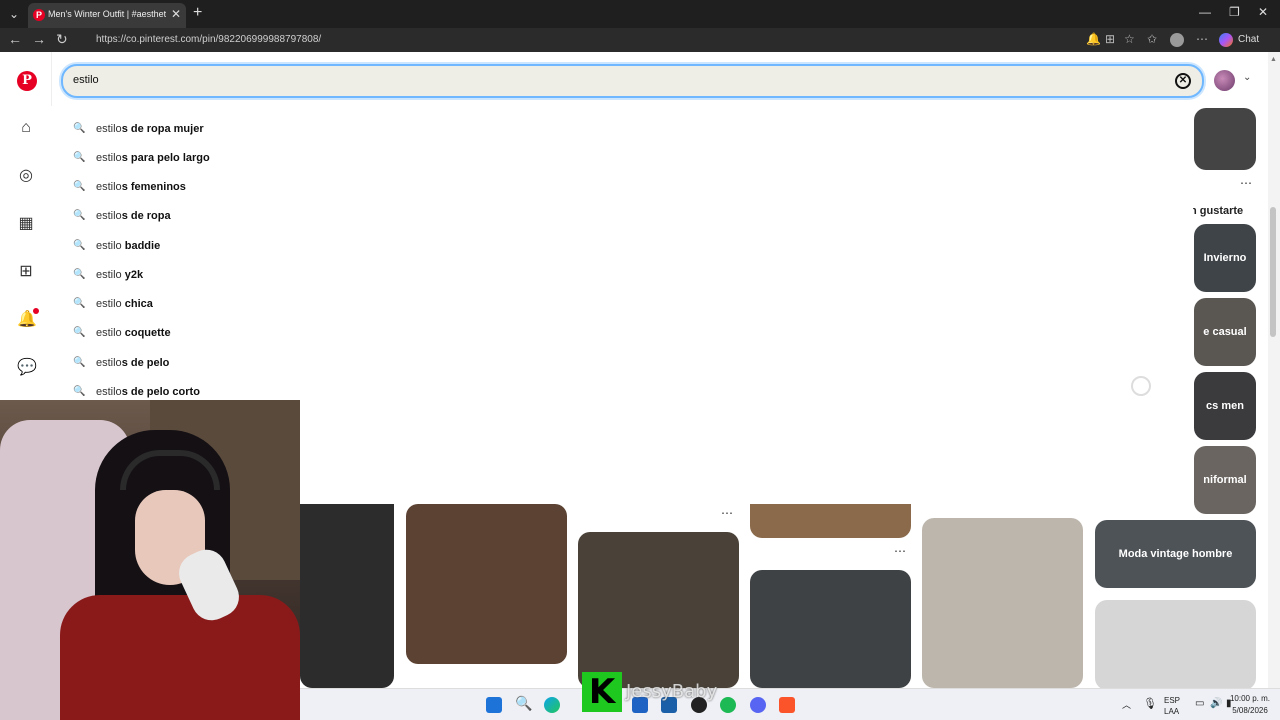  Describe the element at coordinates (672, 691) in the screenshot. I see `stream-username: JessyBaby` at that location.